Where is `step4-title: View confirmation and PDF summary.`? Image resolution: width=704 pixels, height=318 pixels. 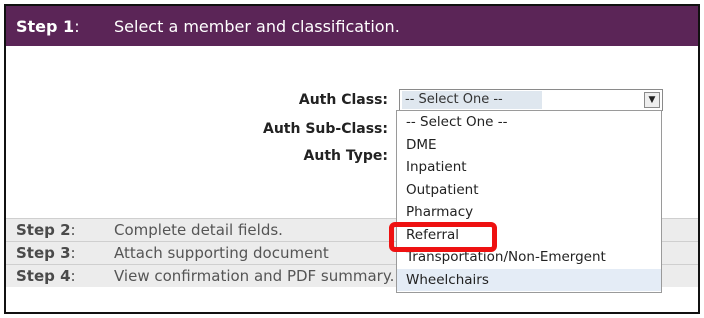
step4-title: View confirmation and PDF summary. is located at coordinates (254, 276).